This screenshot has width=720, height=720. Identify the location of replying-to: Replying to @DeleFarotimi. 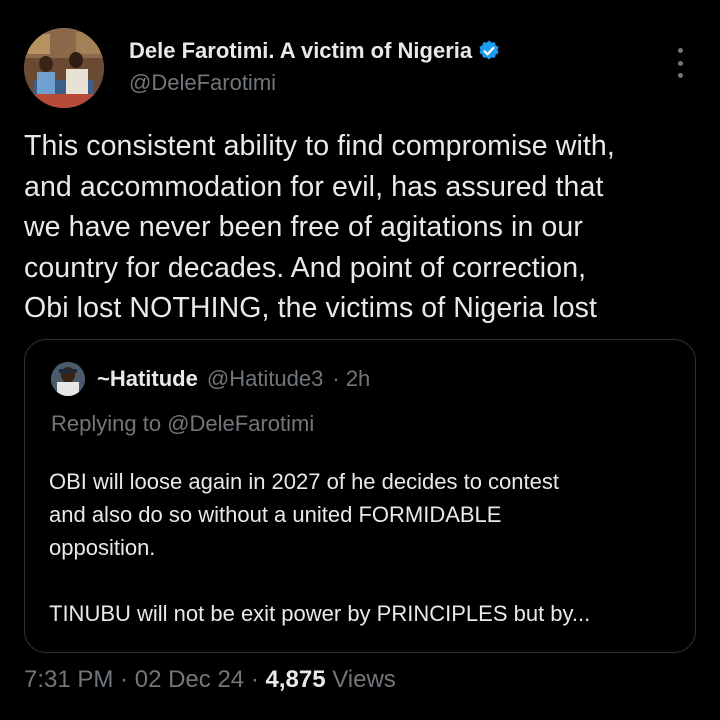
(183, 423).